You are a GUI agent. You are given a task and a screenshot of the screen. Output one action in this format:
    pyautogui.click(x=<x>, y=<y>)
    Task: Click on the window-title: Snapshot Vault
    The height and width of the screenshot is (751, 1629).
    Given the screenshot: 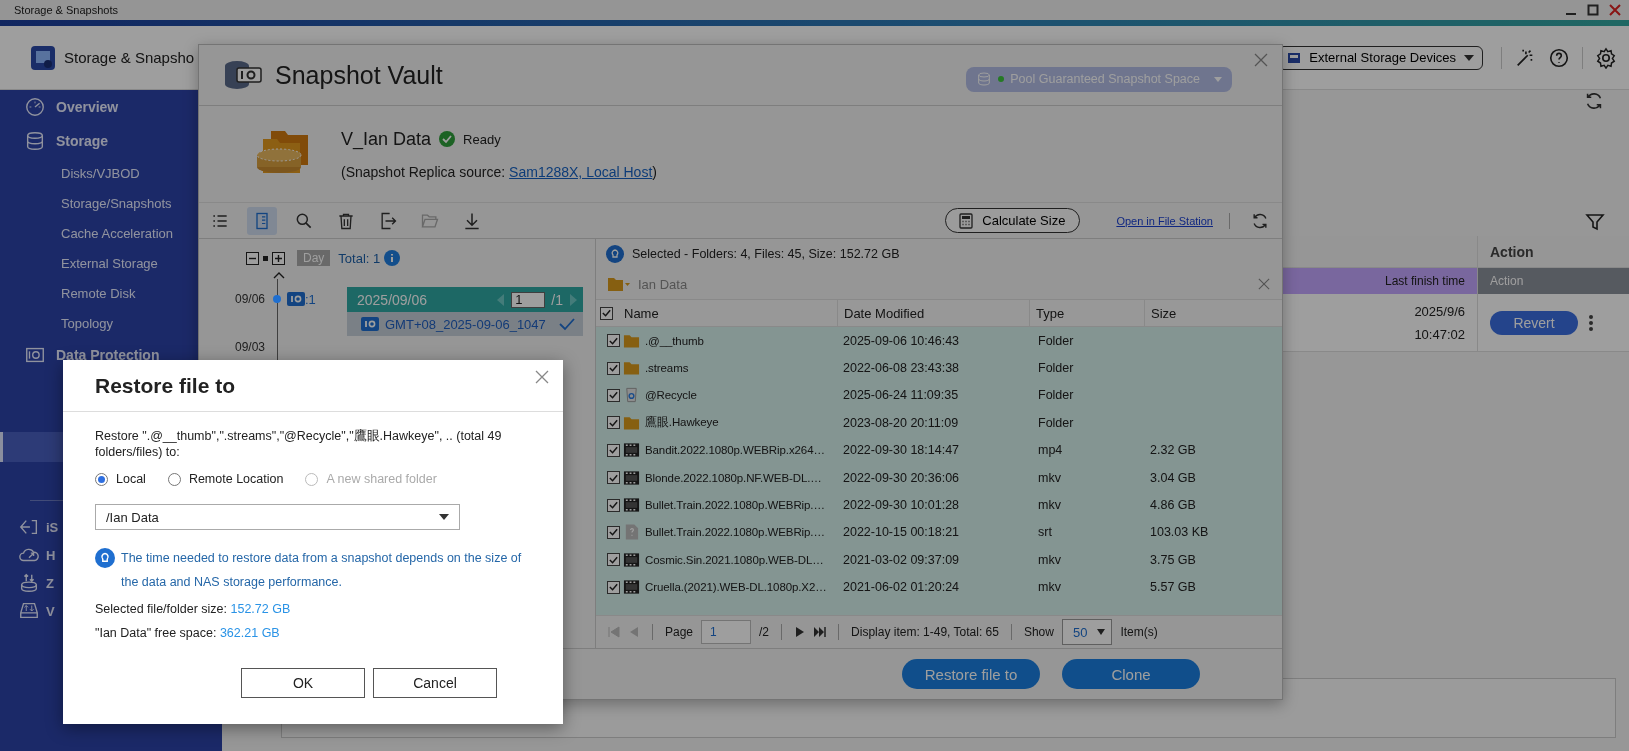 What is the action you would take?
    pyautogui.click(x=359, y=75)
    